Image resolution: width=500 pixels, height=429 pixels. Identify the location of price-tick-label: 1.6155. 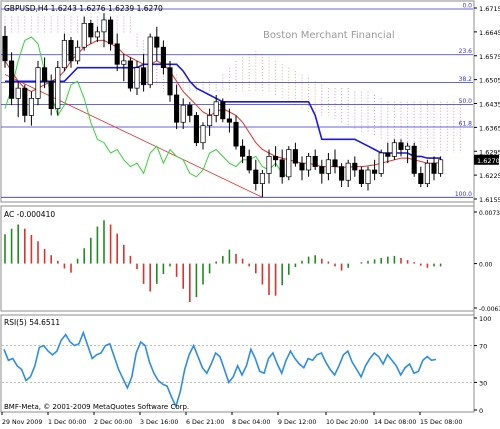
(489, 200).